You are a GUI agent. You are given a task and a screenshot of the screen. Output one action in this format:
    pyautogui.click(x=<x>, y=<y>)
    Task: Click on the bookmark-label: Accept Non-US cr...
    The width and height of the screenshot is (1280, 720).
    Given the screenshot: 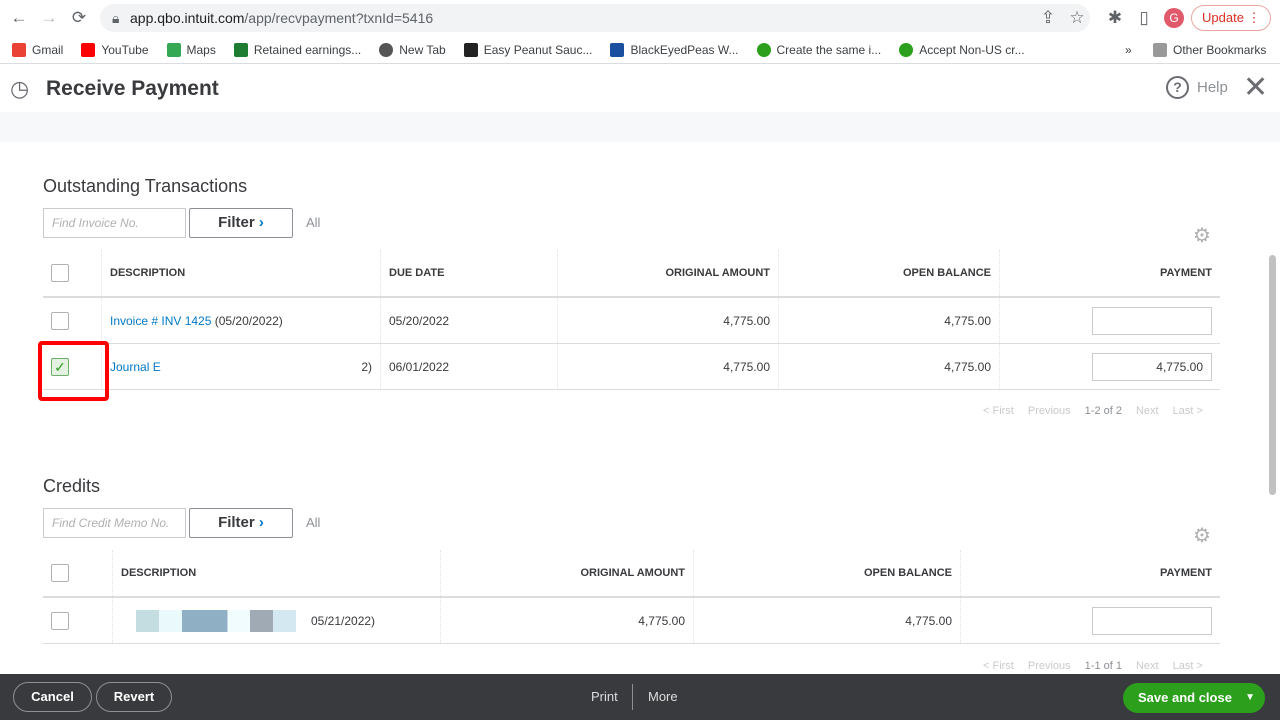 What is the action you would take?
    pyautogui.click(x=972, y=49)
    